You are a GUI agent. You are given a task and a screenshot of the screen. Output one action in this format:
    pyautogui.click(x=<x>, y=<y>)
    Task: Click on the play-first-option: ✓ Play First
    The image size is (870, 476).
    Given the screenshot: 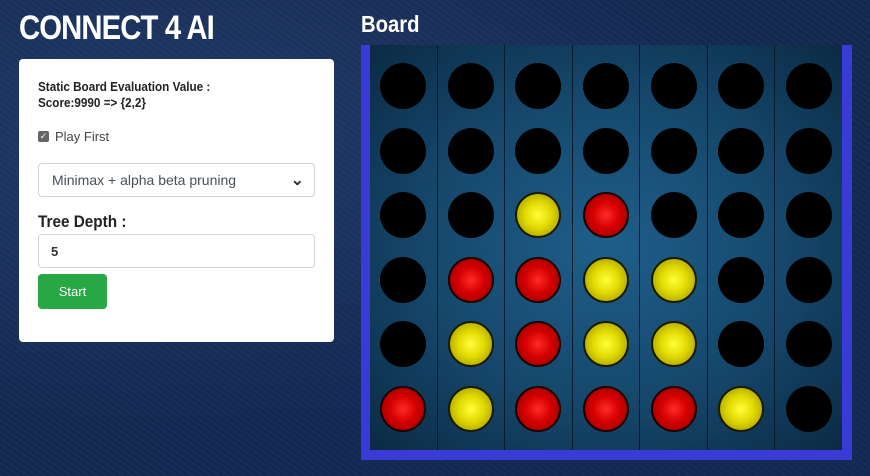 What is the action you would take?
    pyautogui.click(x=73, y=136)
    